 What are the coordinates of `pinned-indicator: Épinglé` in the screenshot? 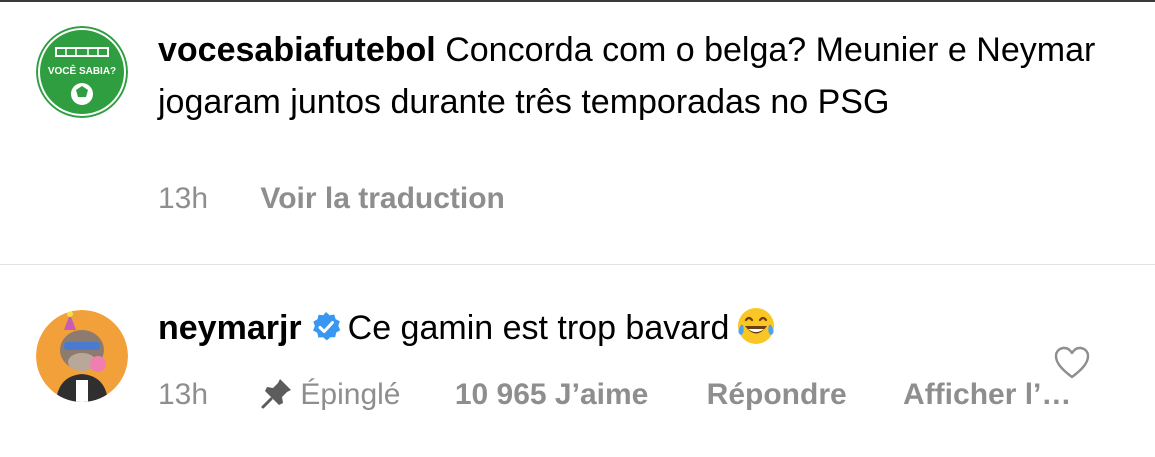 It's located at (330, 394).